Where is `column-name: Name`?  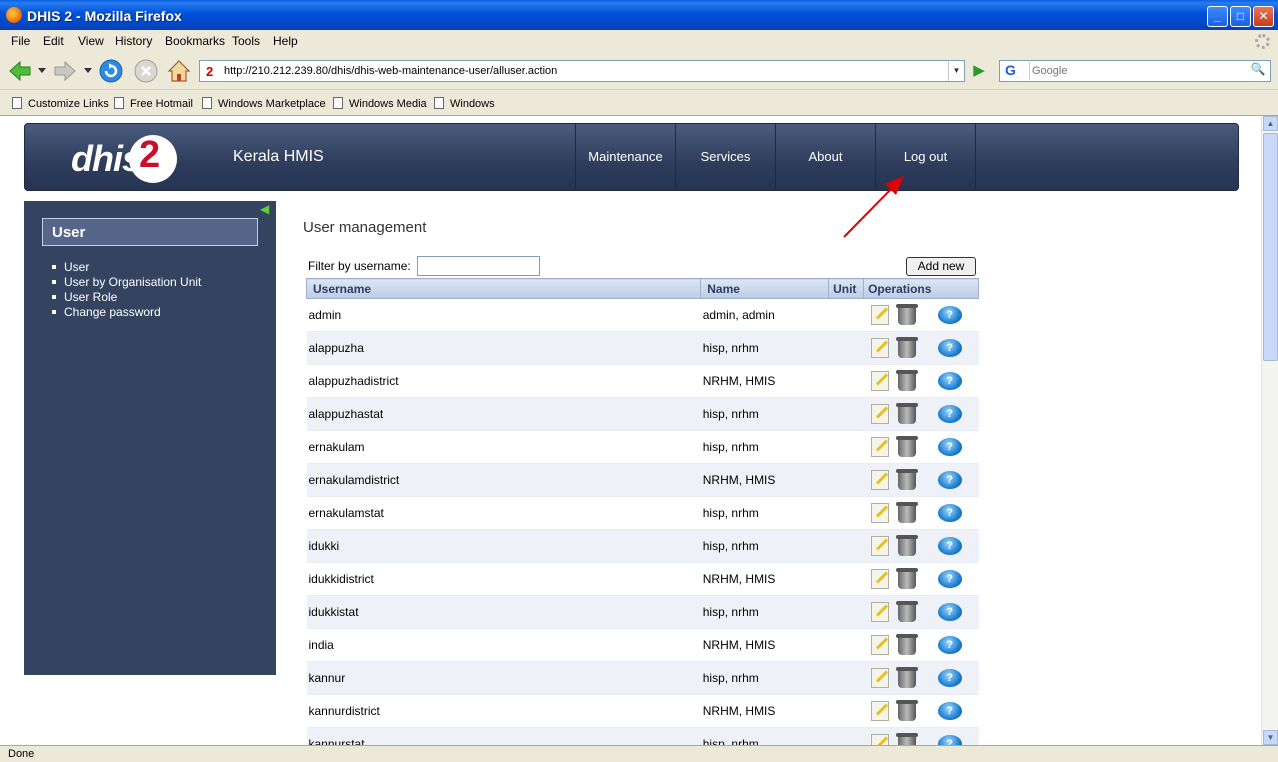 column-name: Name is located at coordinates (765, 288).